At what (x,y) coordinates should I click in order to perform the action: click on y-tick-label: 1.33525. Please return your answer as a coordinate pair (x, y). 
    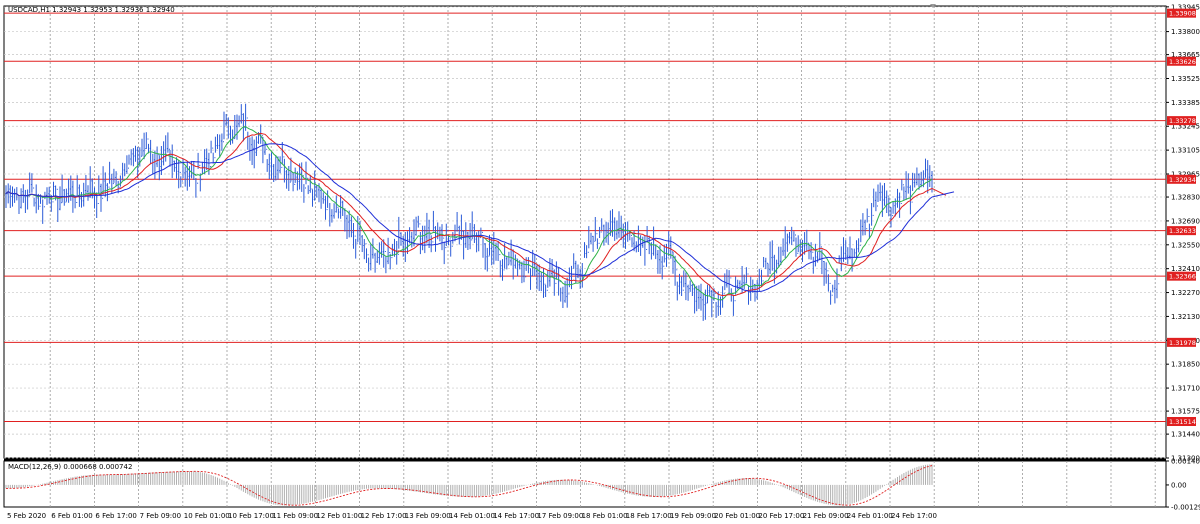
    Looking at the image, I should click on (1185, 79).